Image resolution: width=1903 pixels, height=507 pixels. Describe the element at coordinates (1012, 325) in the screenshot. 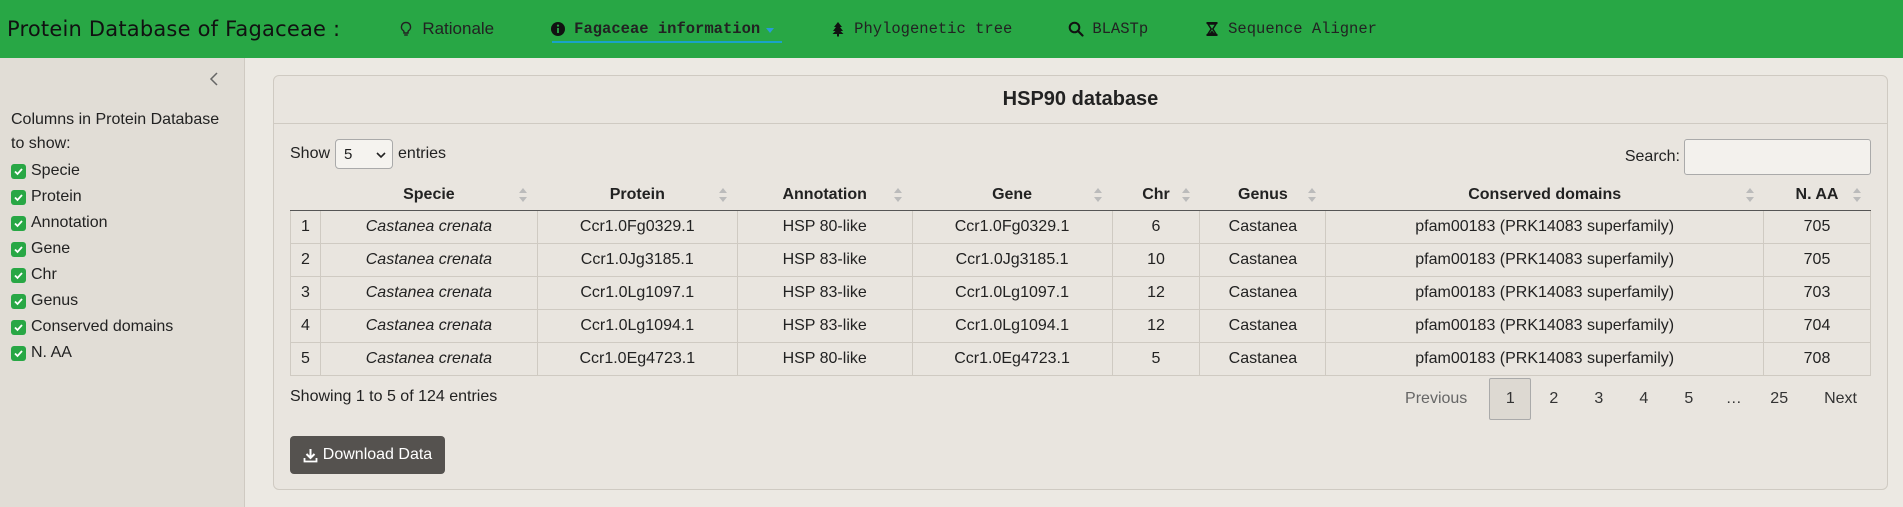

I see `cell-gene: Ccr1.0Lg1094.1` at that location.